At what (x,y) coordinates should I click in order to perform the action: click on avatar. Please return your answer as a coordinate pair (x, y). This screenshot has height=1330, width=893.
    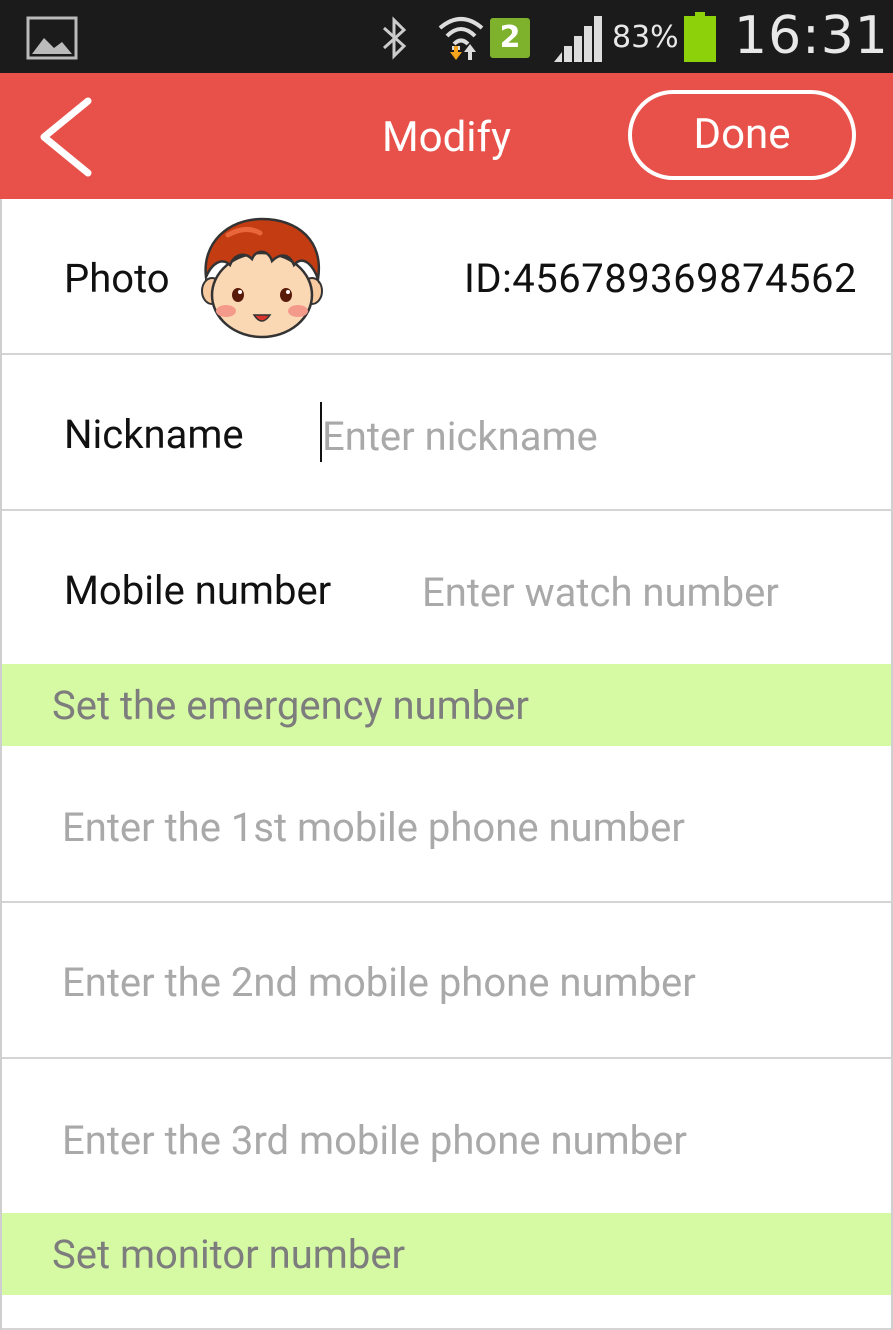
    Looking at the image, I should click on (262, 277).